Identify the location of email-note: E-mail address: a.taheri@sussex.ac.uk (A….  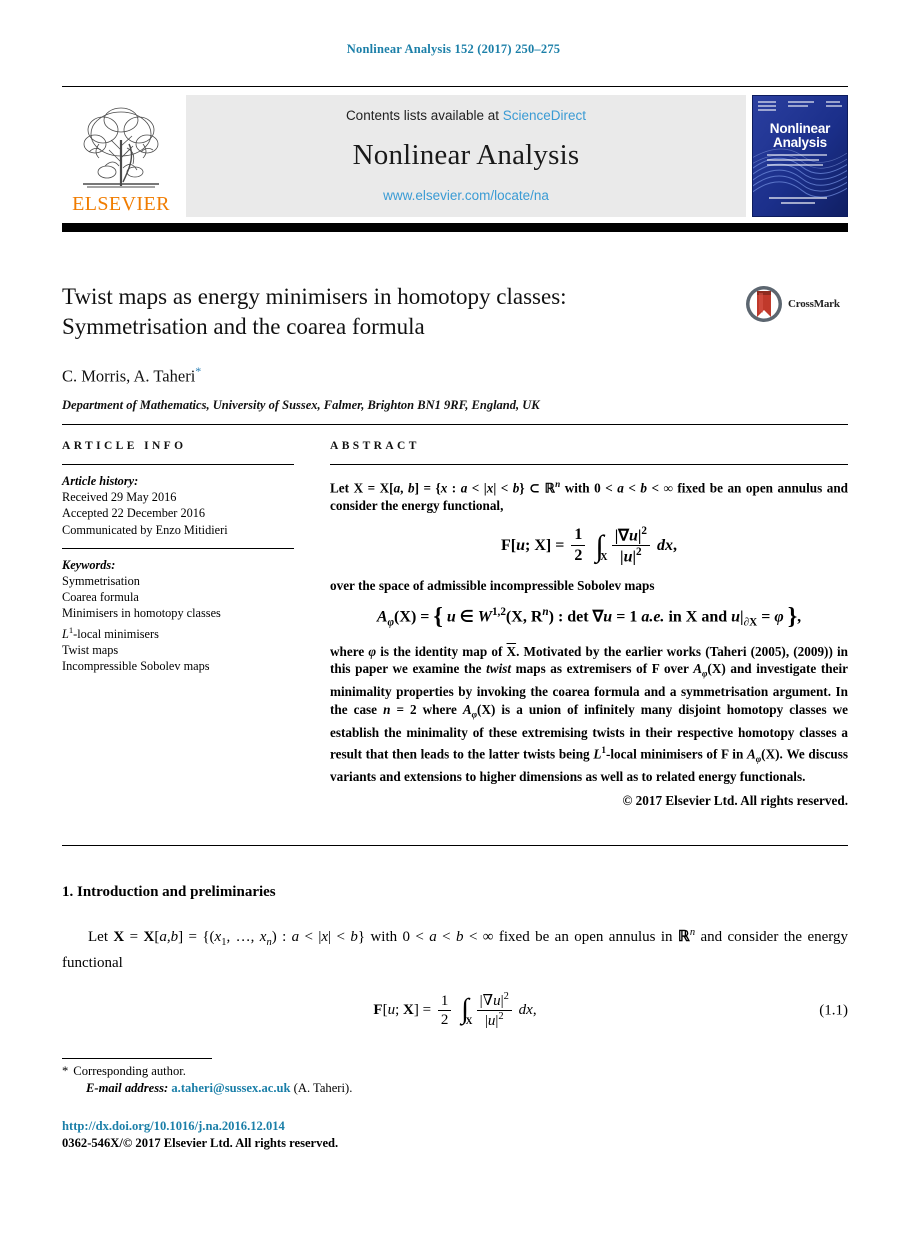
(272, 1088).